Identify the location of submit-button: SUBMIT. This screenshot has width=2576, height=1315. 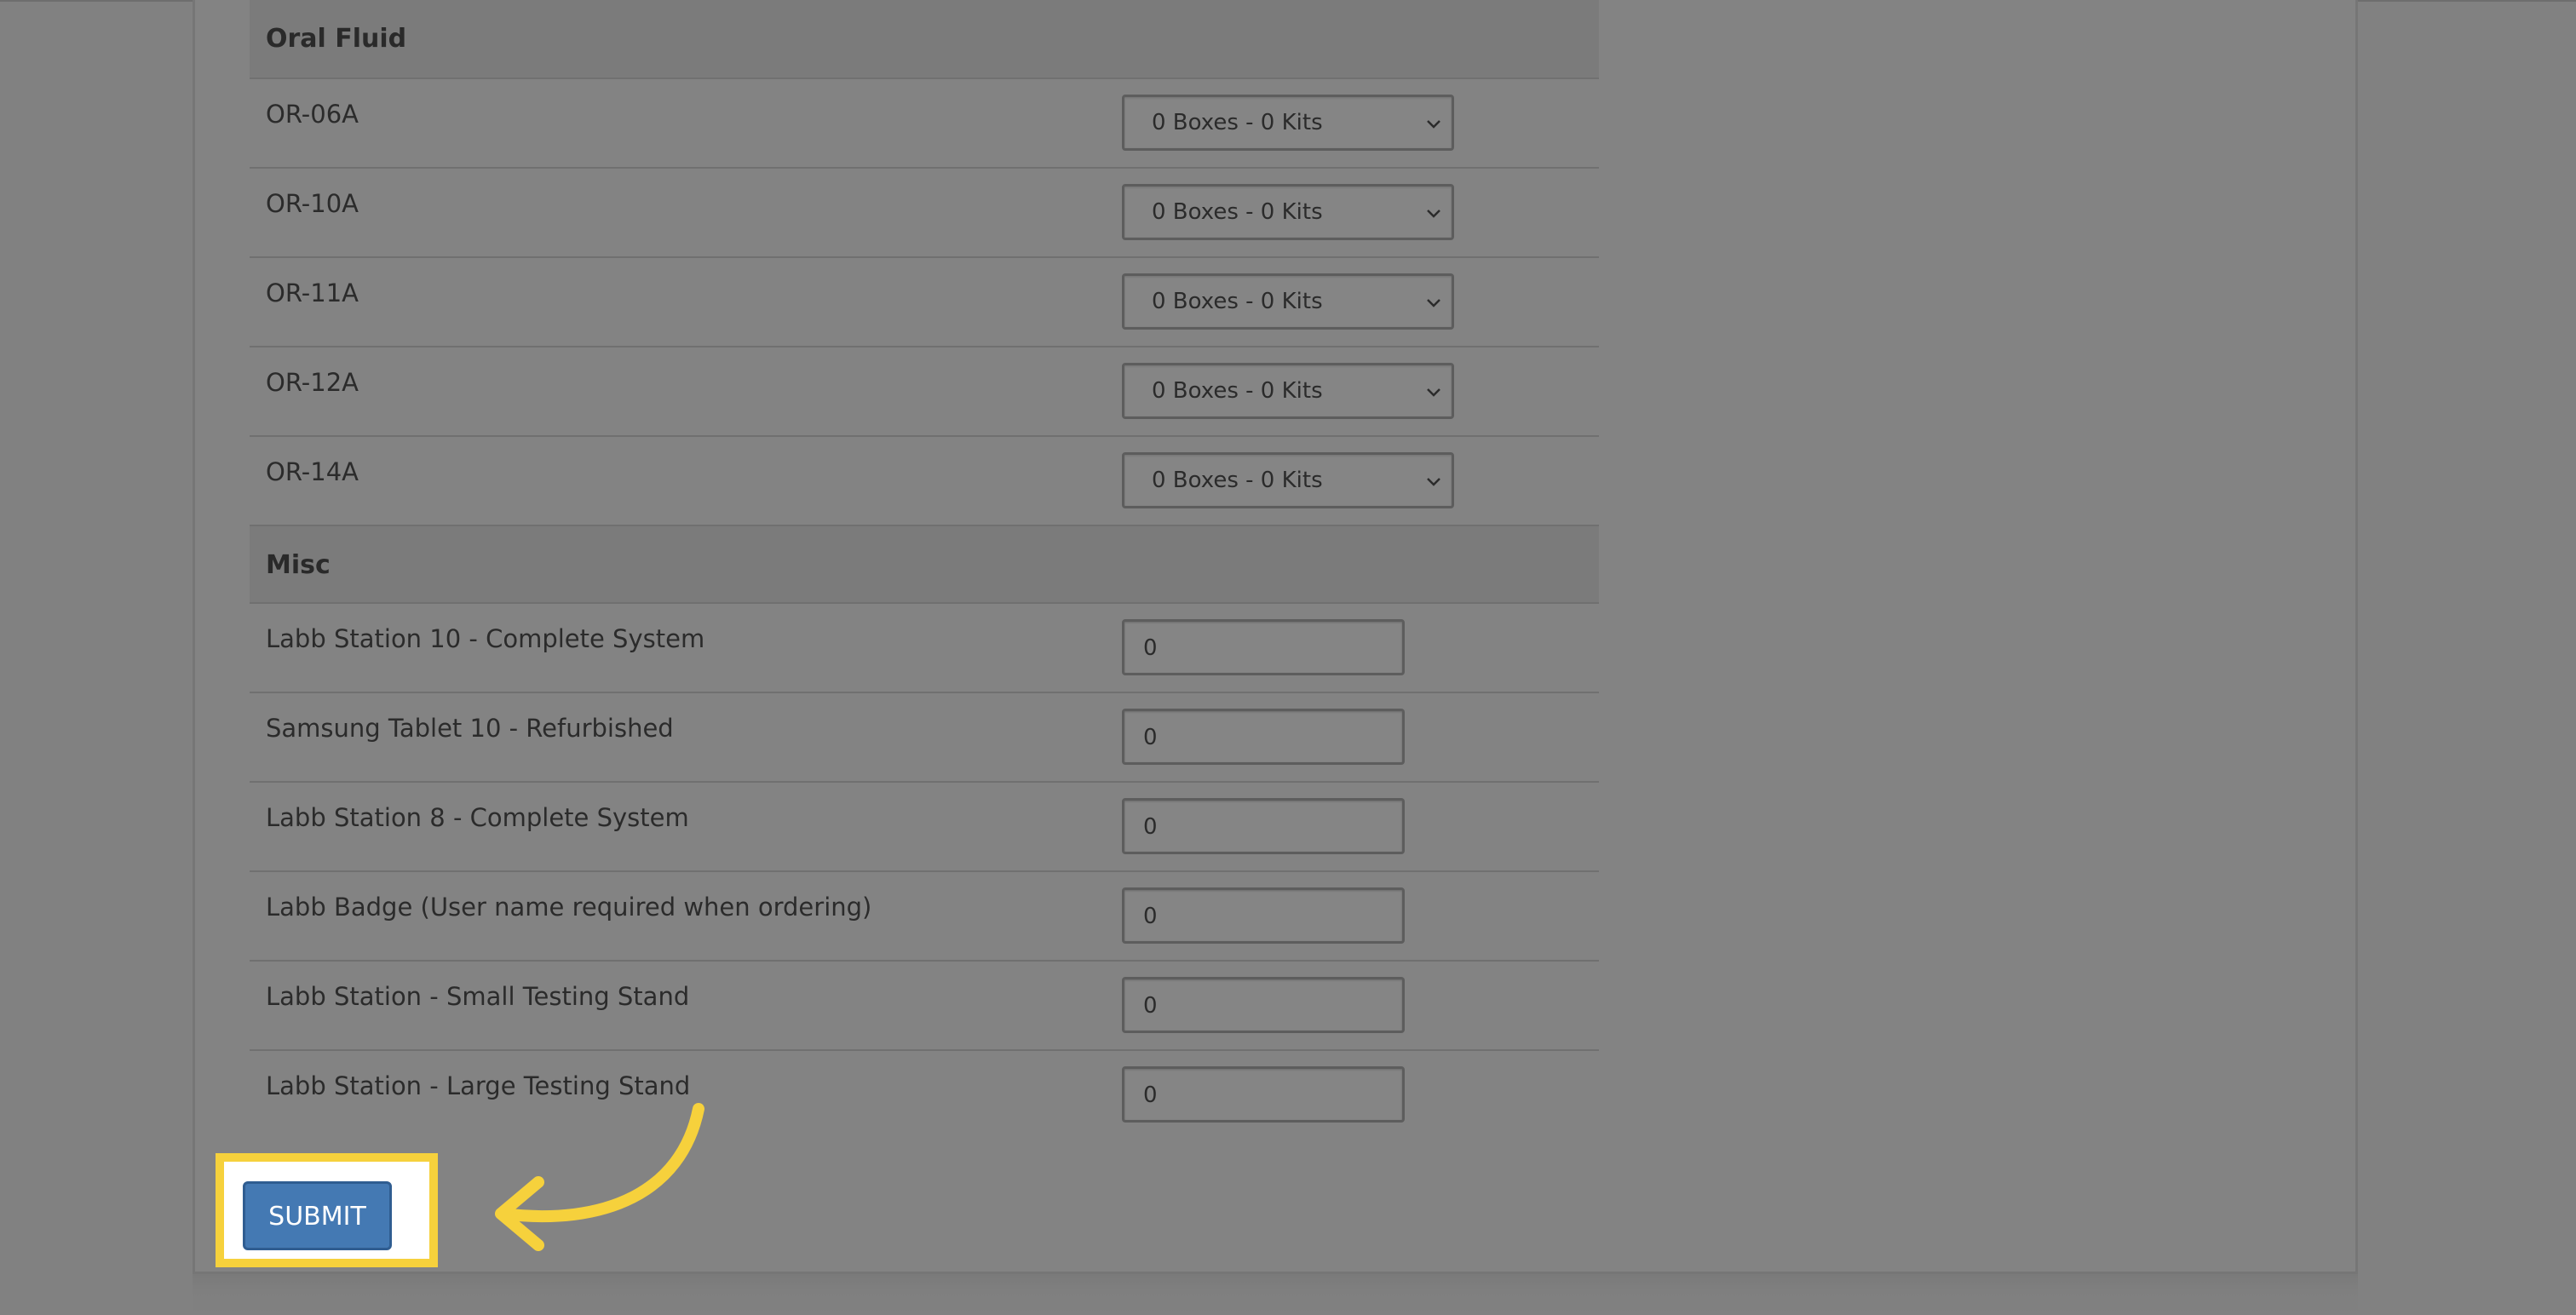
(318, 1215).